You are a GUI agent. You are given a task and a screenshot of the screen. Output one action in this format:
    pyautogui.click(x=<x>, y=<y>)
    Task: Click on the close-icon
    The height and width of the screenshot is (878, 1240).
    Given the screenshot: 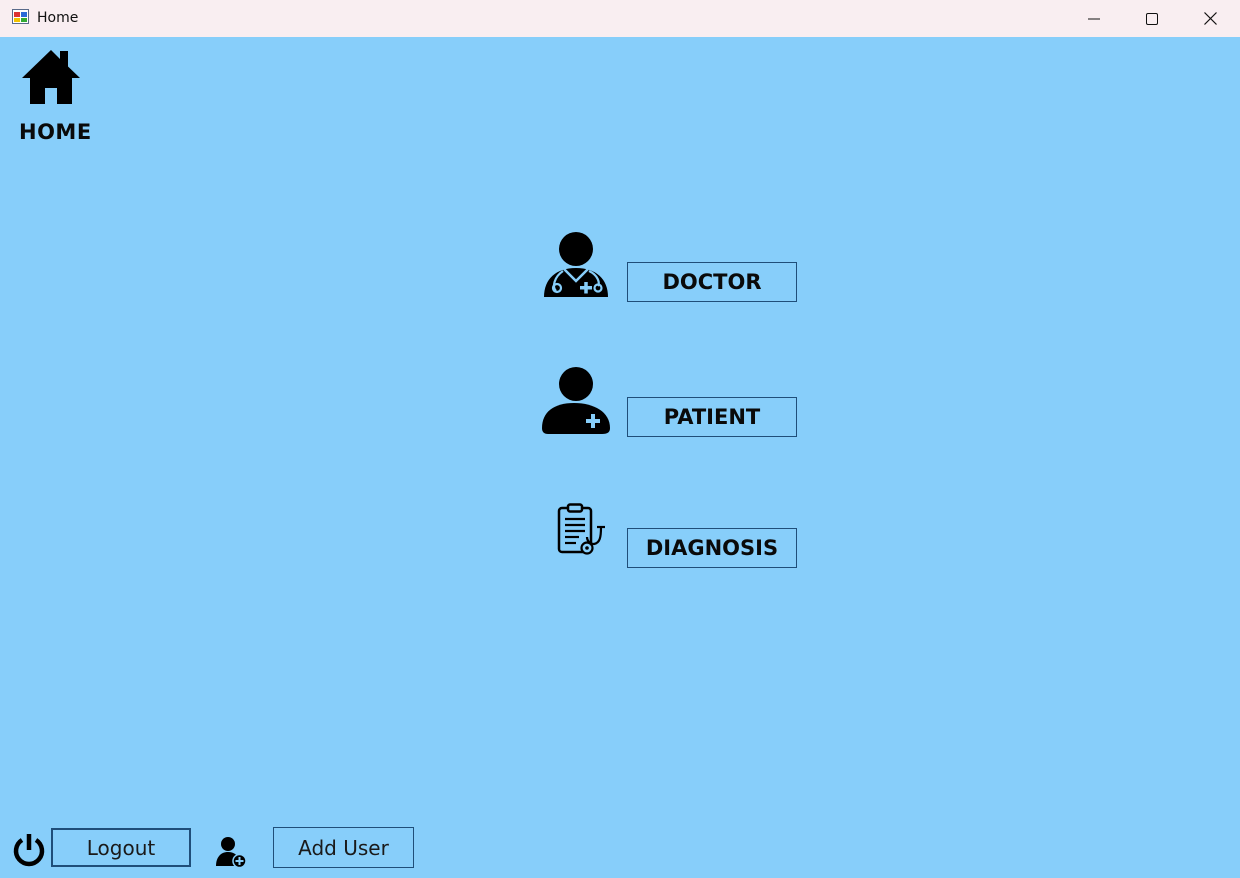 What is the action you would take?
    pyautogui.click(x=1210, y=18)
    